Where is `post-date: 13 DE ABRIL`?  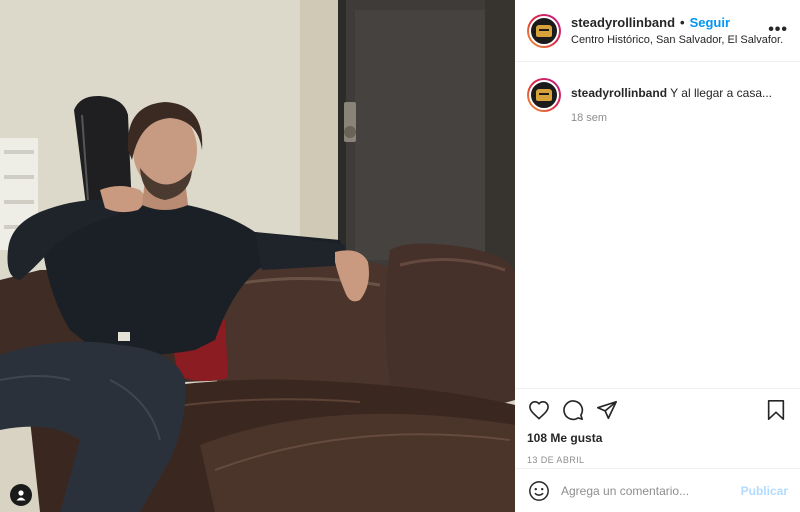
post-date: 13 DE ABRIL is located at coordinates (657, 460).